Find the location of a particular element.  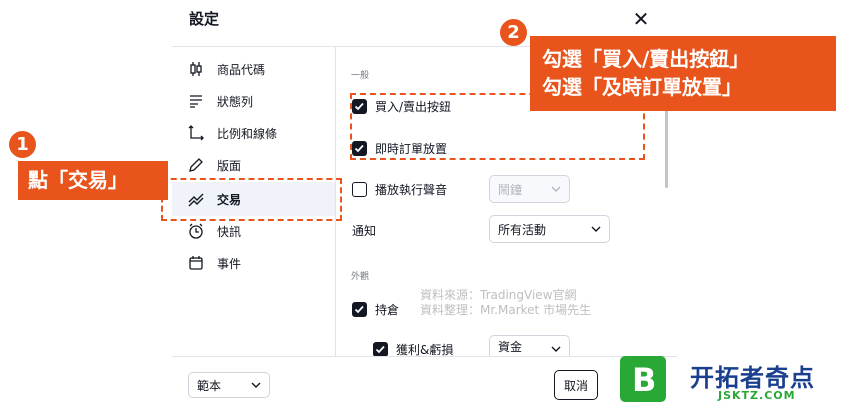

step-badge-1: 1 is located at coordinates (22, 144).